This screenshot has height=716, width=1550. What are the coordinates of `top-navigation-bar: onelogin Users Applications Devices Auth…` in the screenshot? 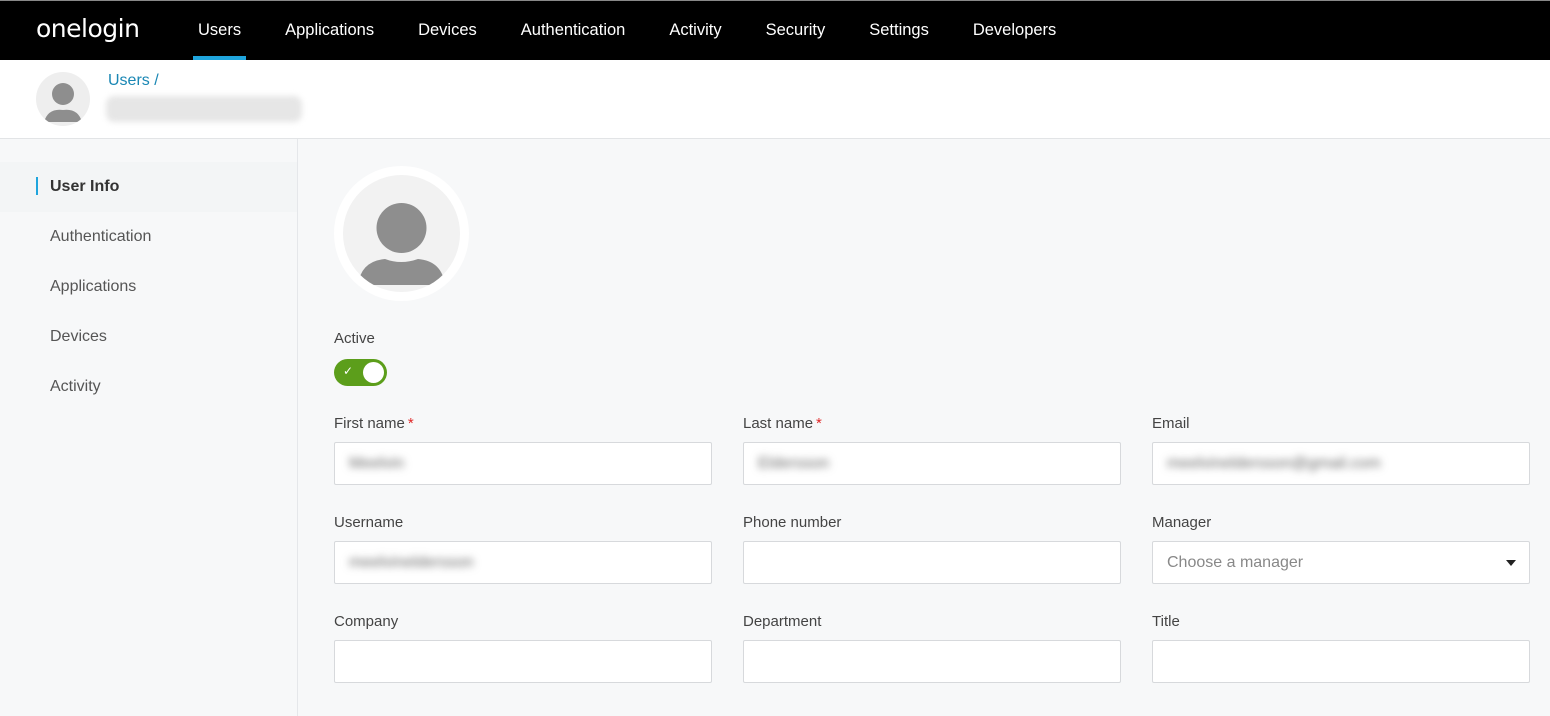 It's located at (775, 30).